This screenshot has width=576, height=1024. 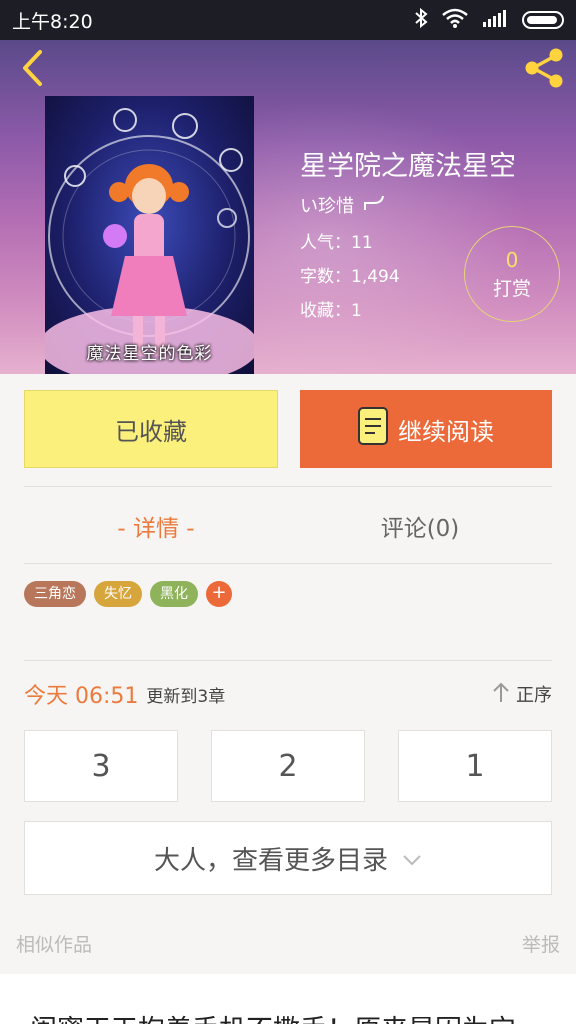 I want to click on book-title: 星学院之魔法星空, so click(x=408, y=166).